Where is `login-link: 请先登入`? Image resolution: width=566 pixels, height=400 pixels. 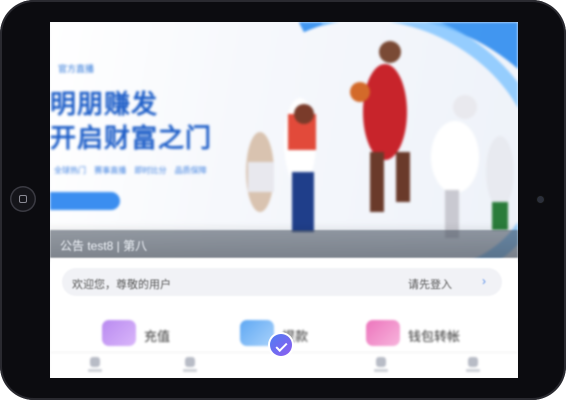
login-link: 请先登入 is located at coordinates (430, 284).